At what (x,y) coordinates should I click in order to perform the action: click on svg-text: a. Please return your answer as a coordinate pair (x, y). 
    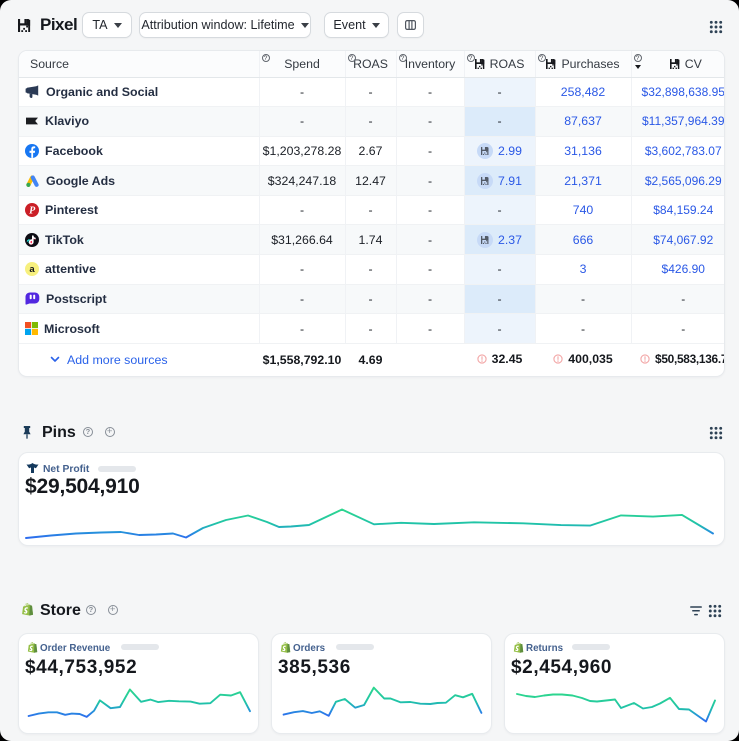
    Looking at the image, I should click on (32, 270).